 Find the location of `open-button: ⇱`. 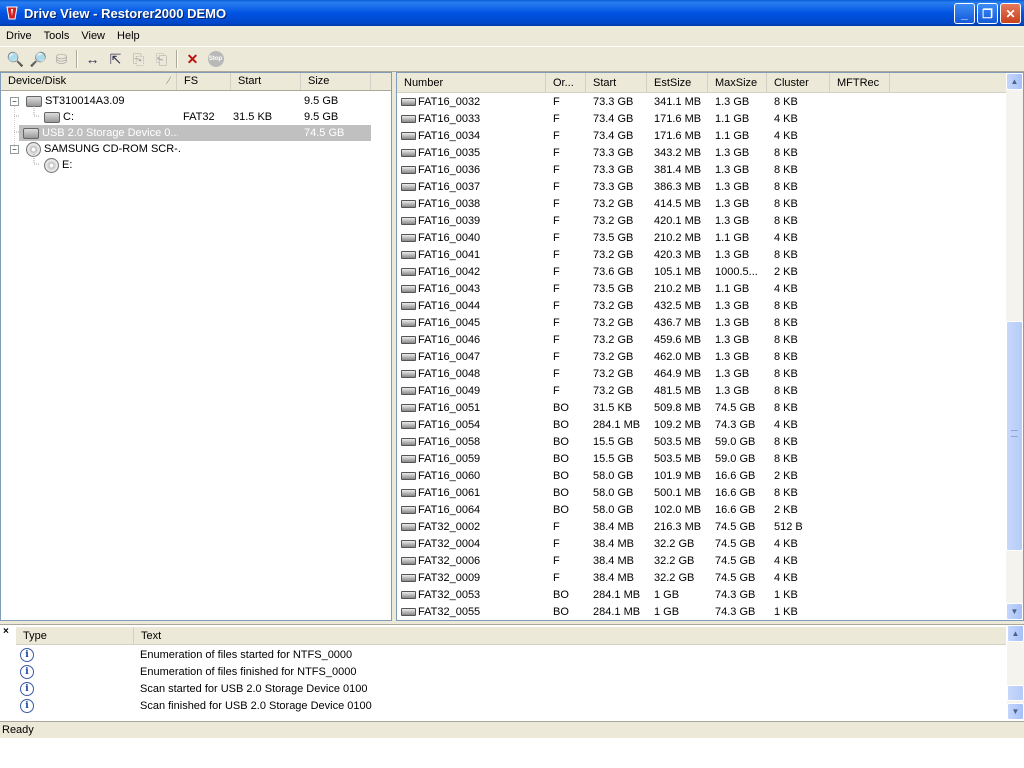

open-button: ⇱ is located at coordinates (115, 59).